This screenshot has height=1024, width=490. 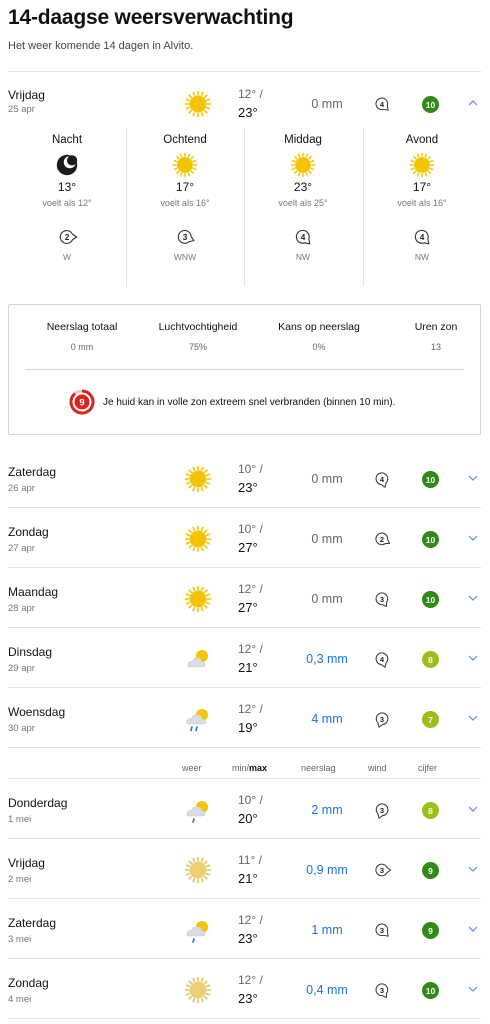 What do you see at coordinates (473, 103) in the screenshot?
I see `chevron-up-icon` at bounding box center [473, 103].